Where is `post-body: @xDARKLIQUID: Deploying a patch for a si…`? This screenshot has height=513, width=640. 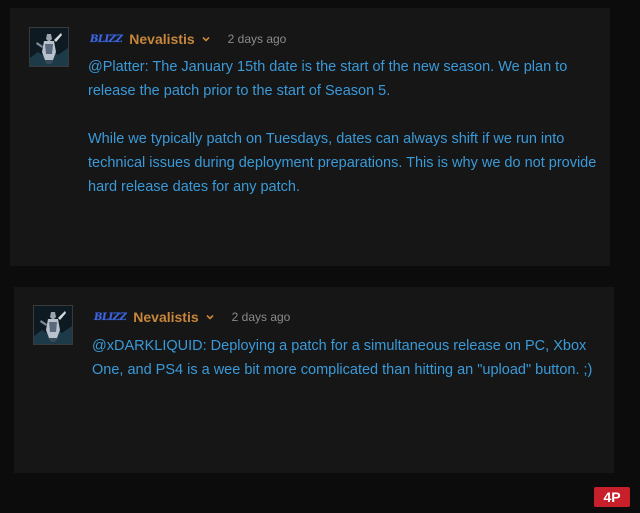 post-body: @xDARKLIQUID: Deploying a patch for a si… is located at coordinates (347, 358).